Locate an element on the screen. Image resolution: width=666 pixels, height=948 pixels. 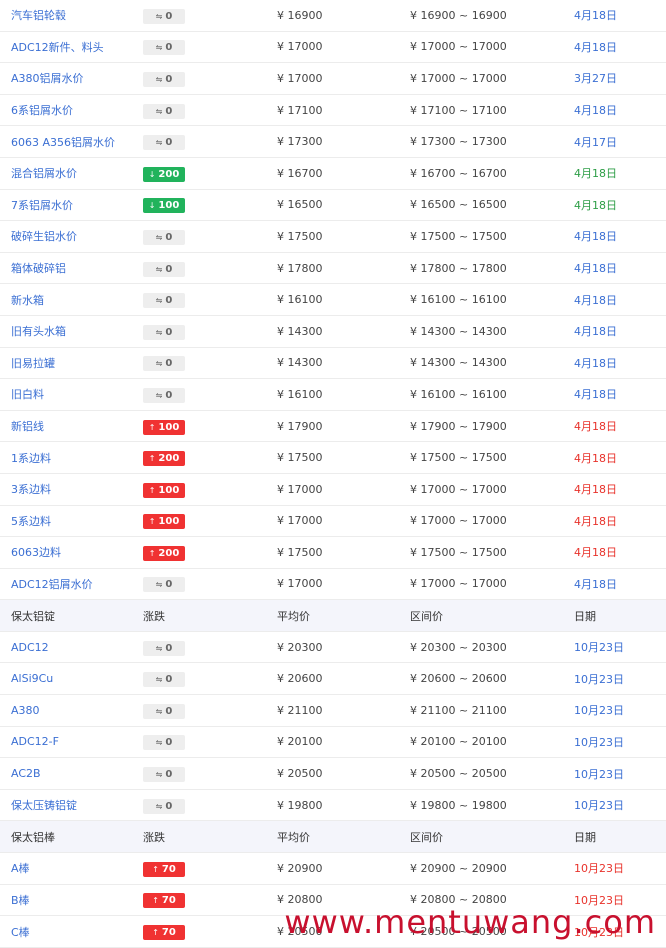
product-name-link: 5系边料 is located at coordinates (31, 521).